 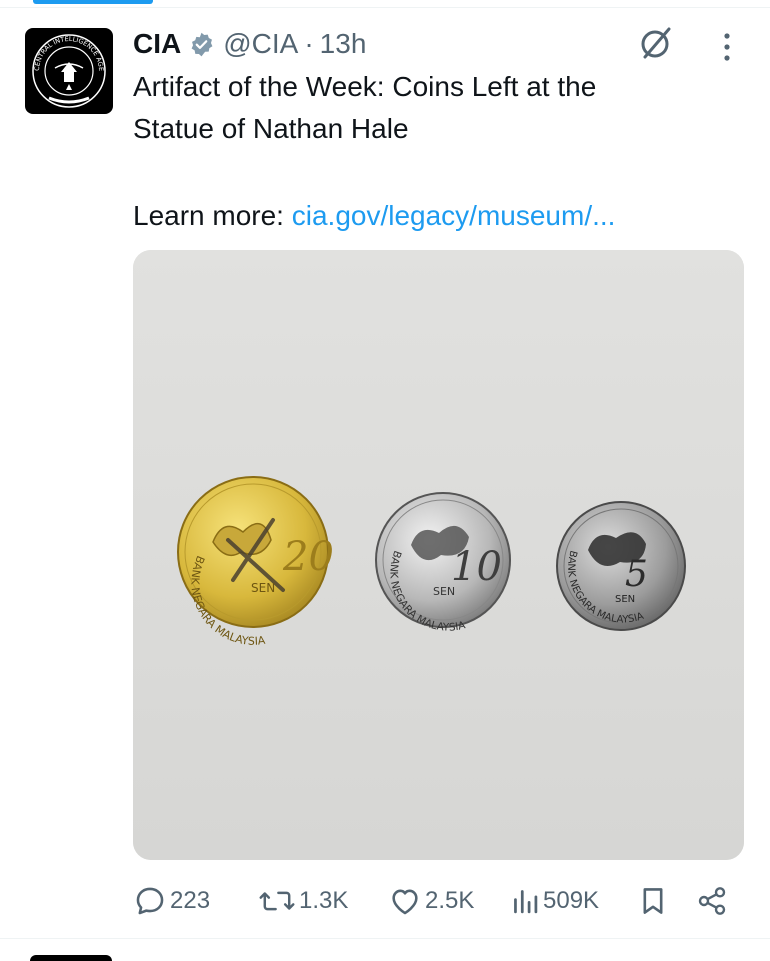 I want to click on share-button, so click(x=712, y=901).